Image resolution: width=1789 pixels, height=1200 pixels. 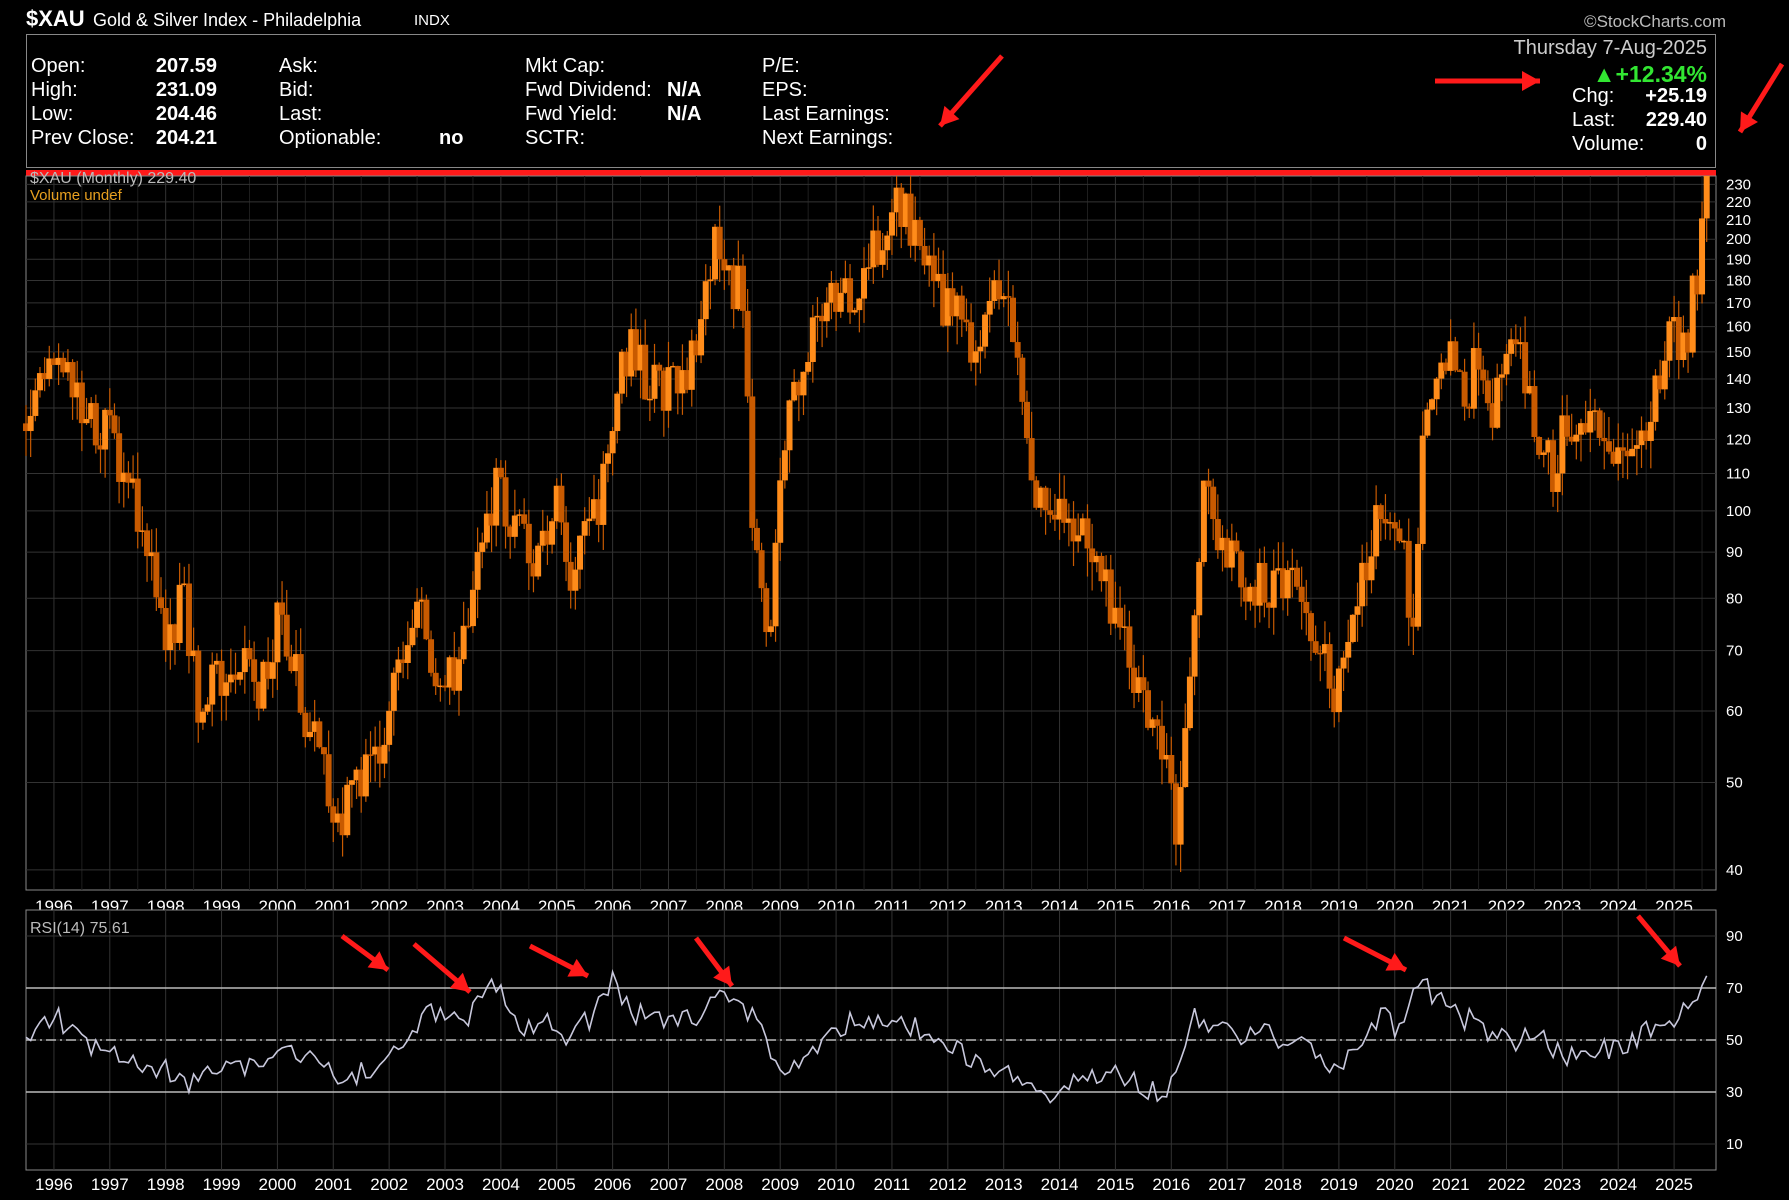 I want to click on price-y-tick-label: 220, so click(x=1738, y=202).